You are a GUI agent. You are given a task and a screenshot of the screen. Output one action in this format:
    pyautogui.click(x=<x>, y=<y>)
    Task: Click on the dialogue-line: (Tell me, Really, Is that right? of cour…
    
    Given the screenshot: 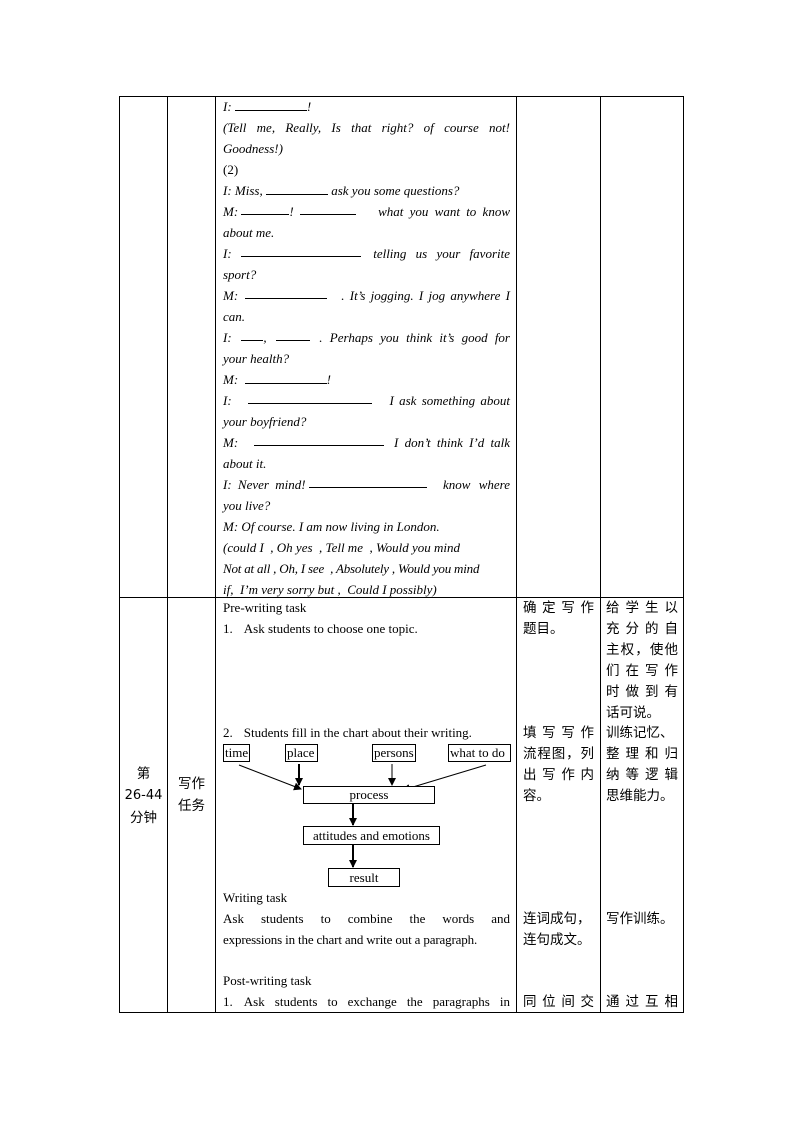 What is the action you would take?
    pyautogui.click(x=366, y=127)
    